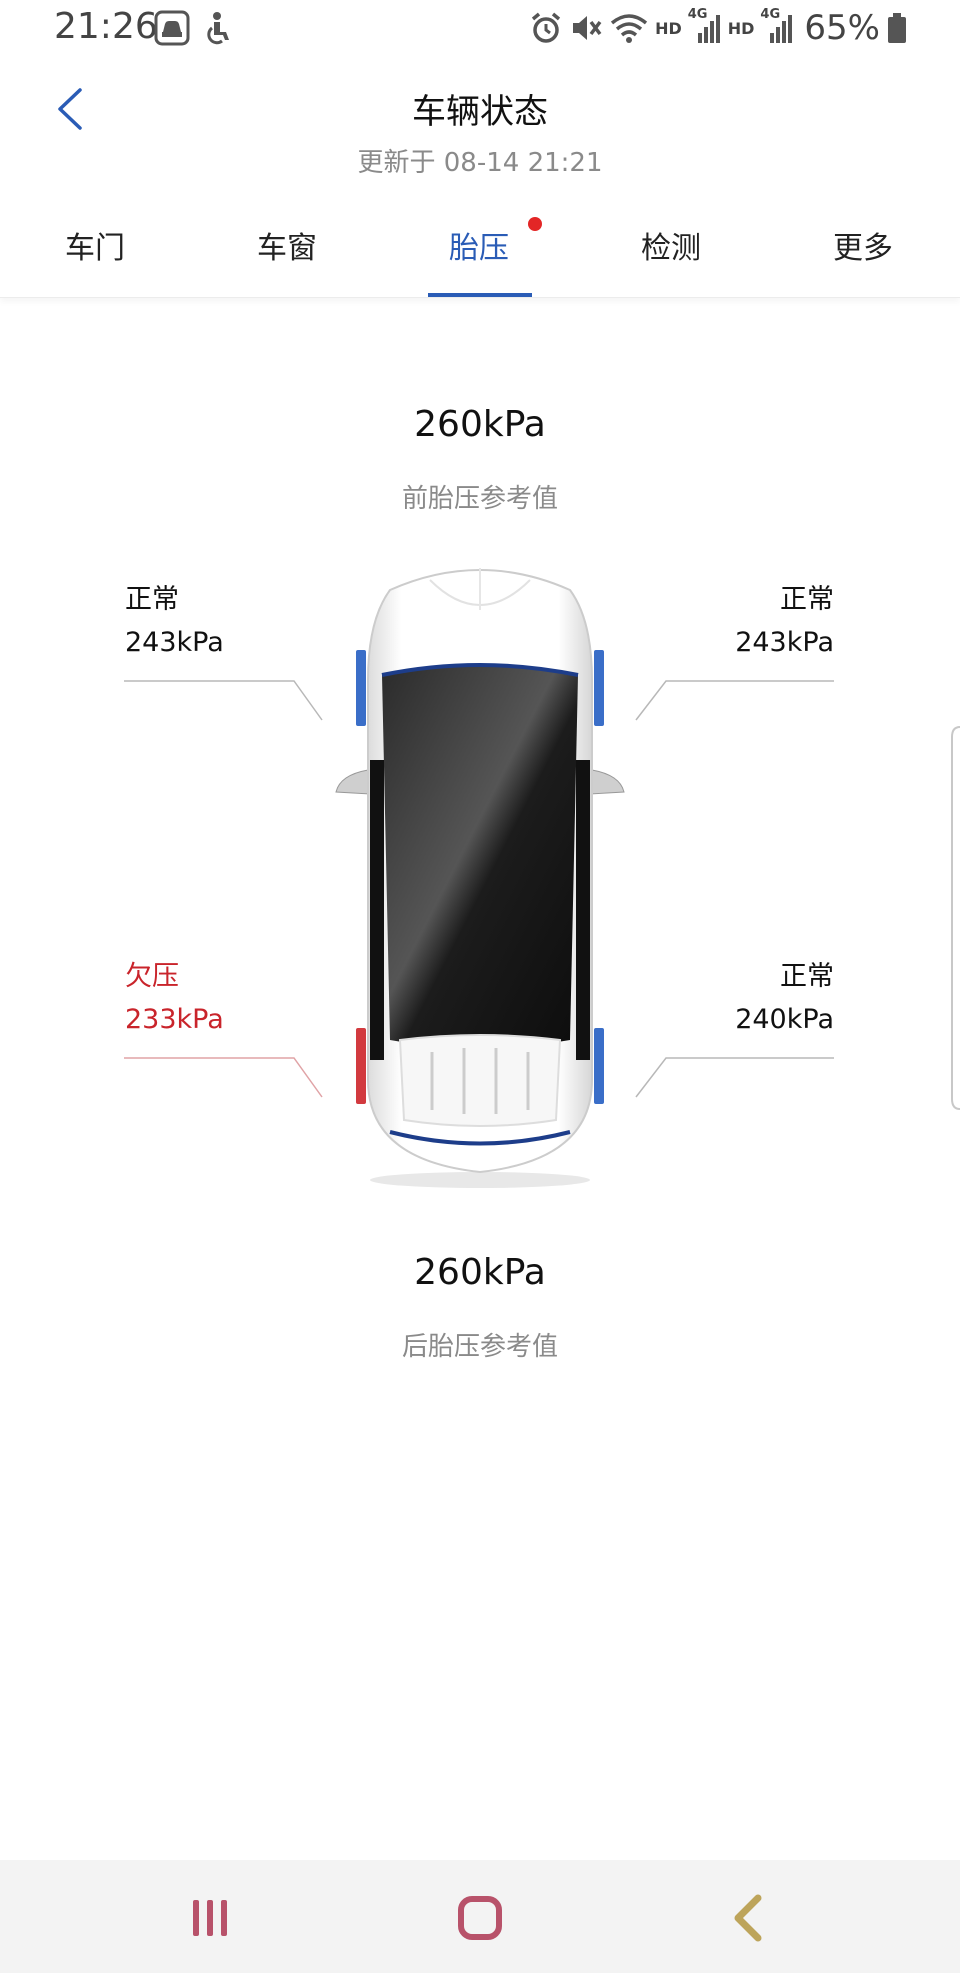 Image resolution: width=960 pixels, height=1973 pixels. What do you see at coordinates (479, 1347) in the screenshot?
I see `rear-reference-label: 后胎压参考值` at bounding box center [479, 1347].